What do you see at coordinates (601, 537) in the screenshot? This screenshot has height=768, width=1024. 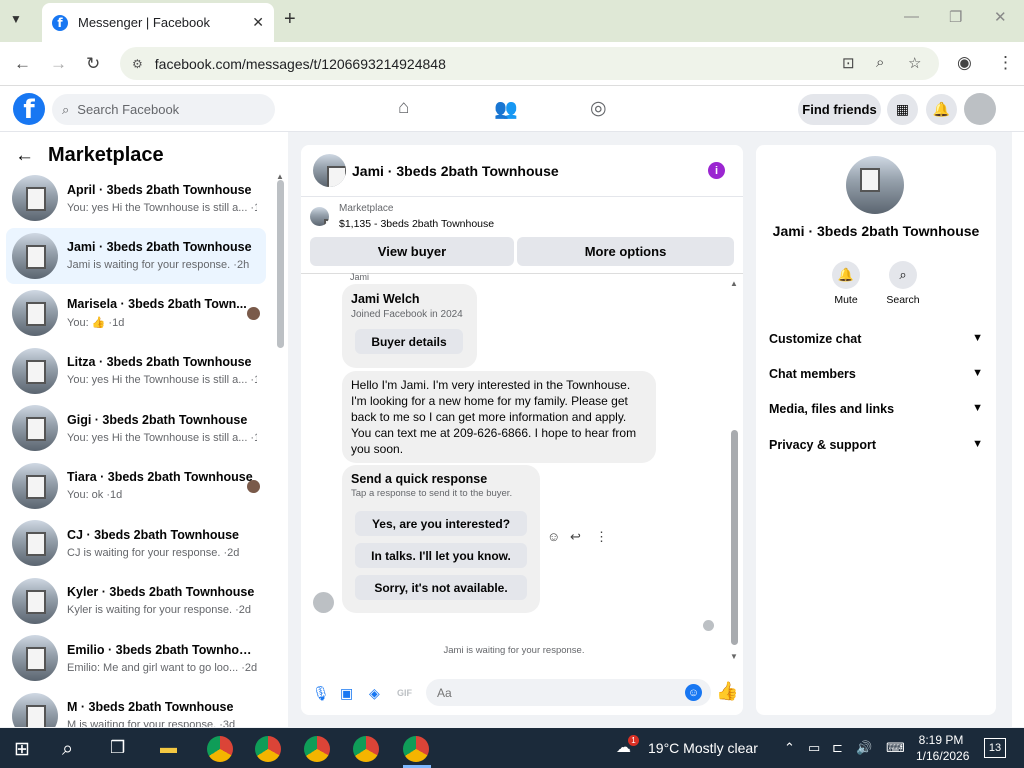 I see `more-actions-icon: ⋮` at bounding box center [601, 537].